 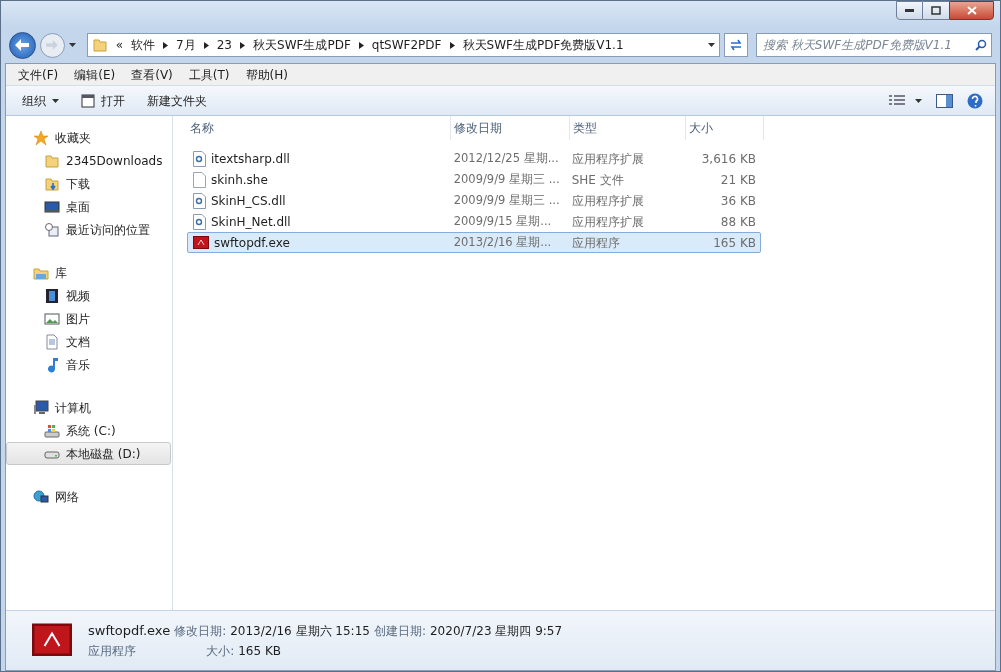 What do you see at coordinates (88, 206) in the screenshot?
I see `nav-item: 桌面` at bounding box center [88, 206].